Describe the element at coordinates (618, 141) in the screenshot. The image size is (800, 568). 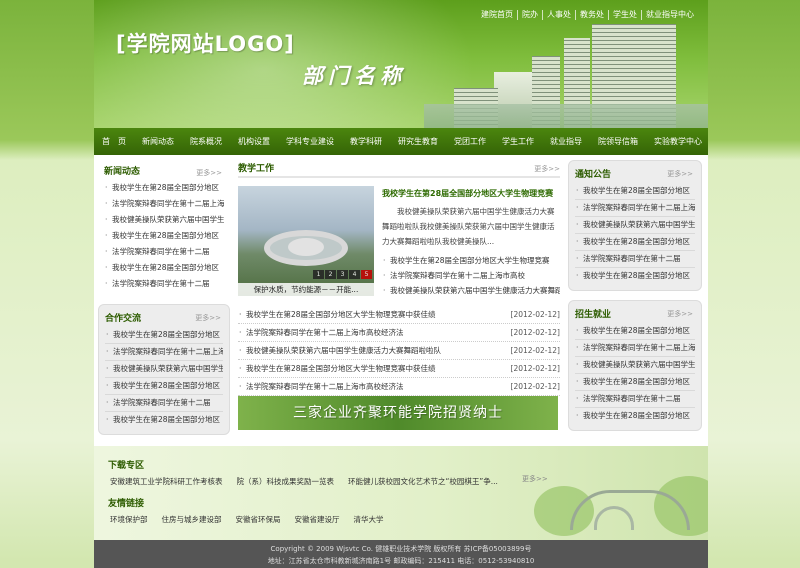
I see `nav-item-mailbox: 院领导信箱` at that location.